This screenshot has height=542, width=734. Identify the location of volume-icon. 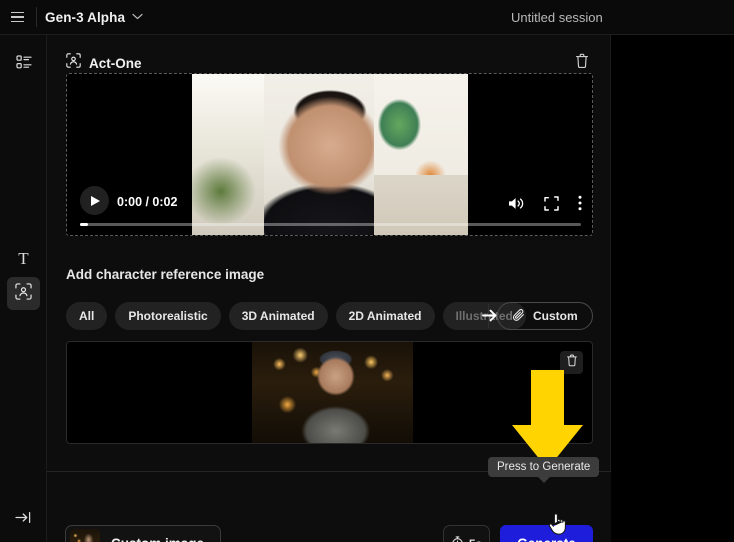
(516, 203).